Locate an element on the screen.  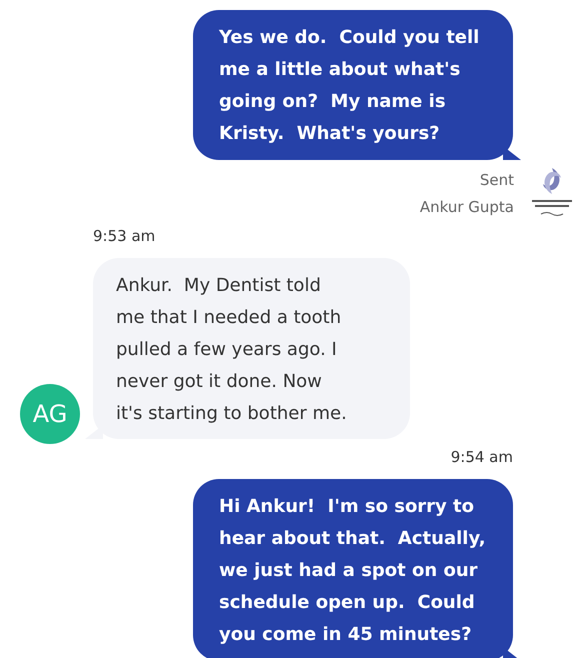
sender-name: Ankur Gupta is located at coordinates (467, 207).